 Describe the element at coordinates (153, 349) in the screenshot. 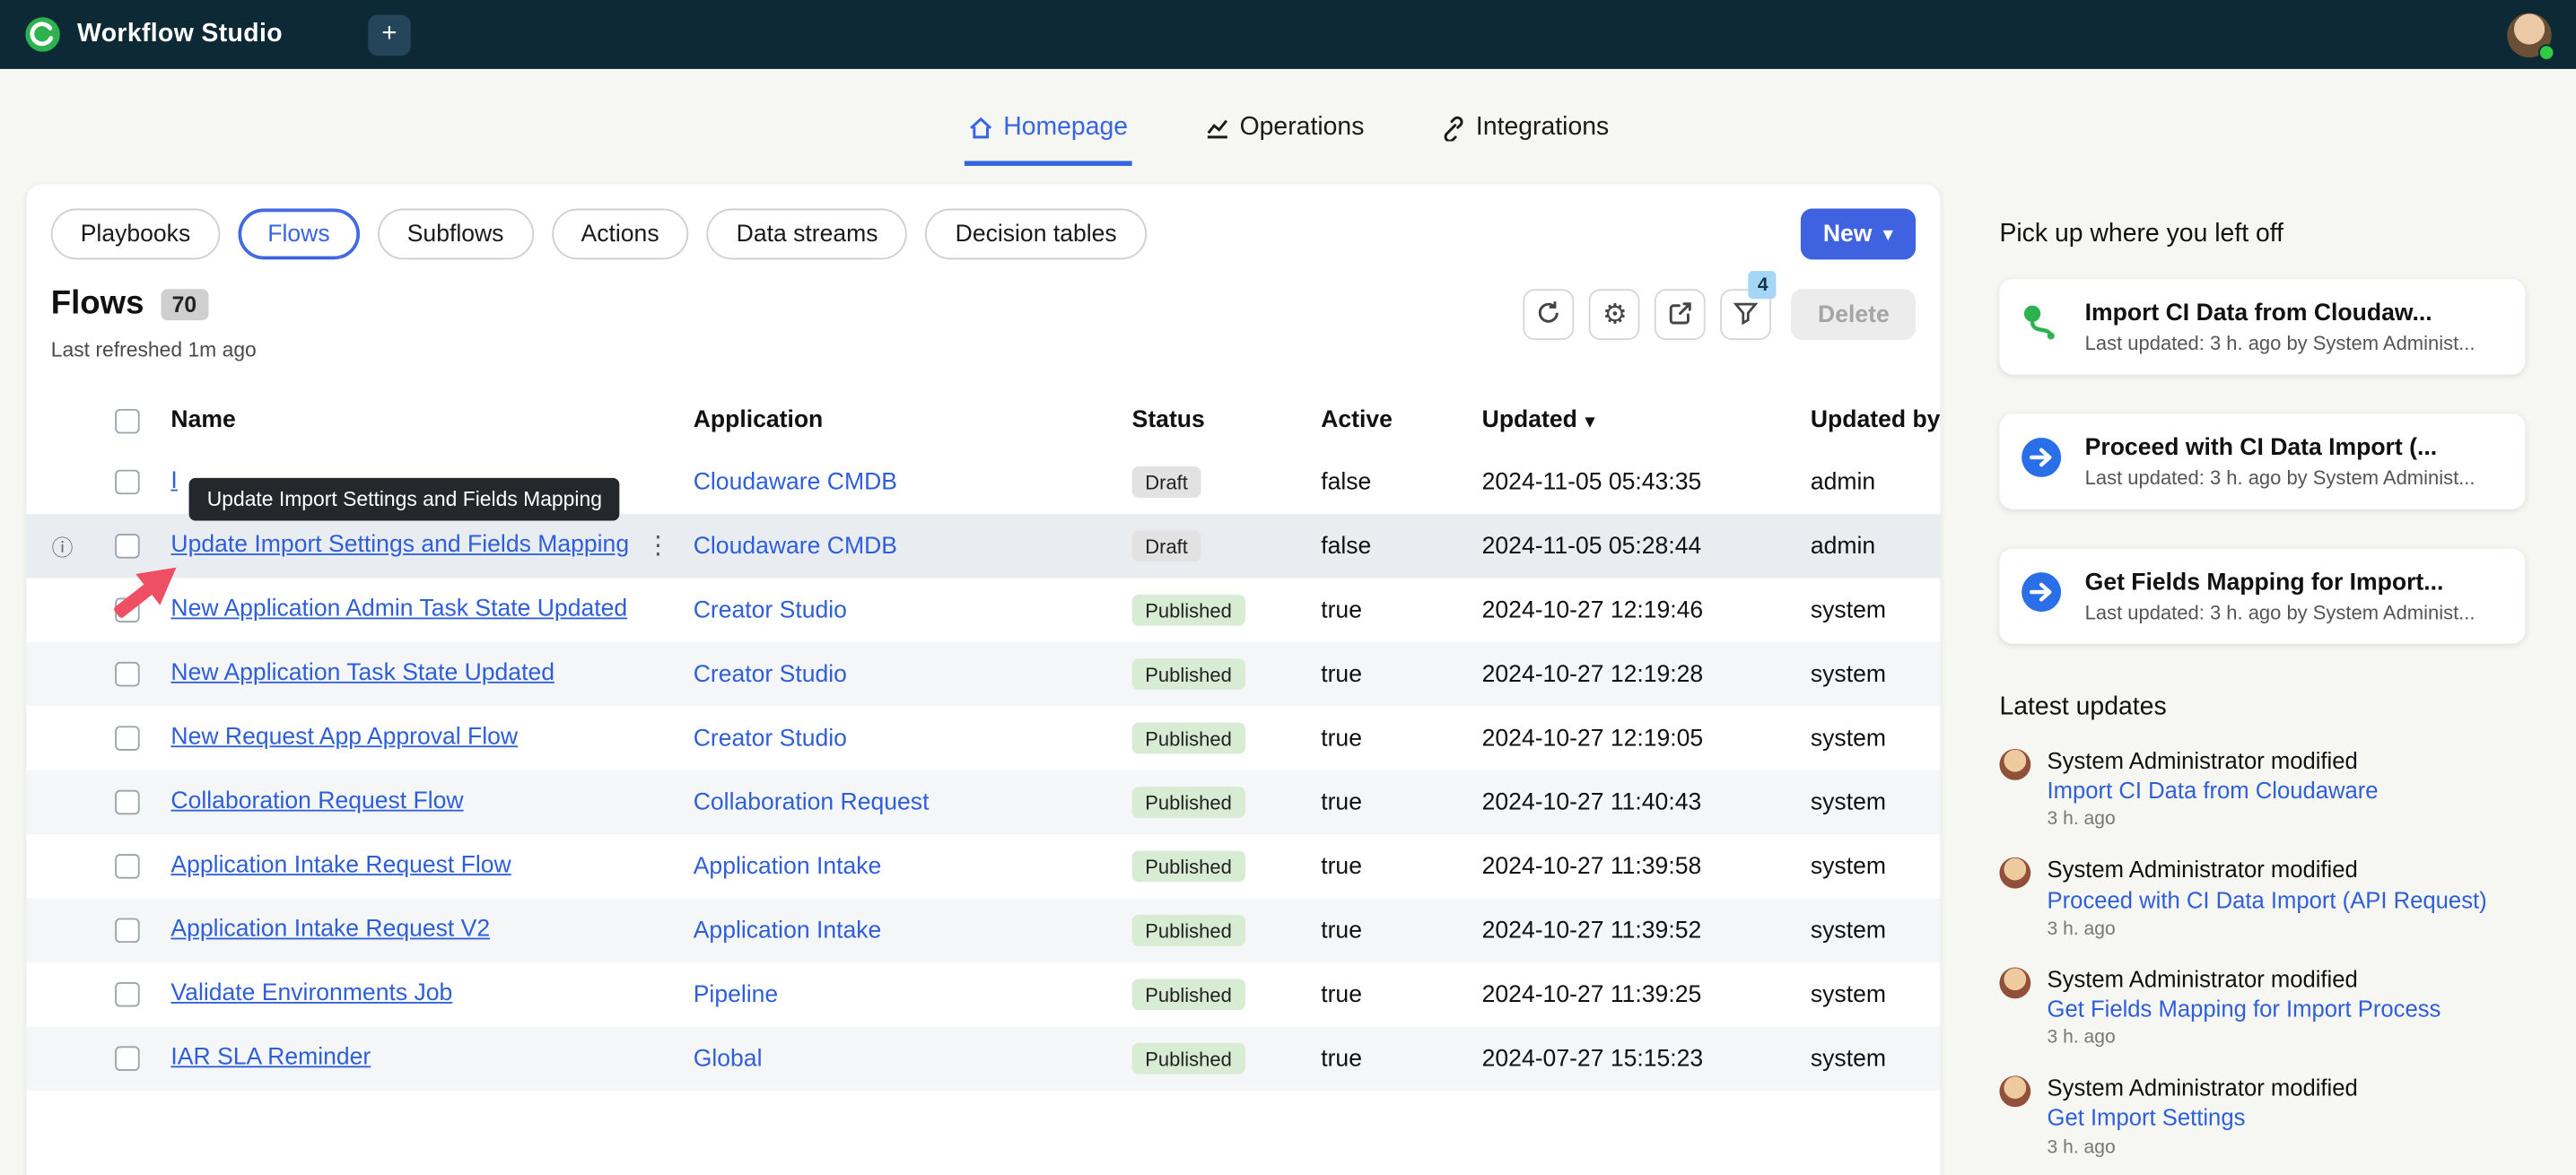

I see `refreshed-text: Last refreshed 1m ago` at that location.